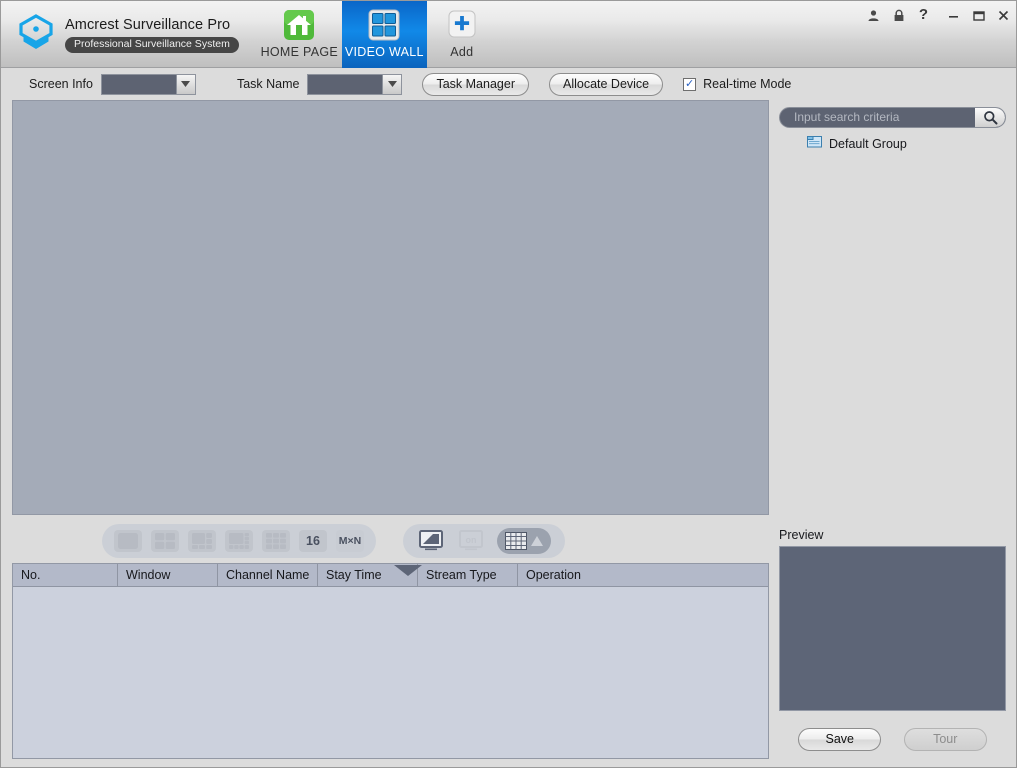 The height and width of the screenshot is (768, 1017). Describe the element at coordinates (747, 84) in the screenshot. I see `realtime-mode-label: Real-time Mode` at that location.